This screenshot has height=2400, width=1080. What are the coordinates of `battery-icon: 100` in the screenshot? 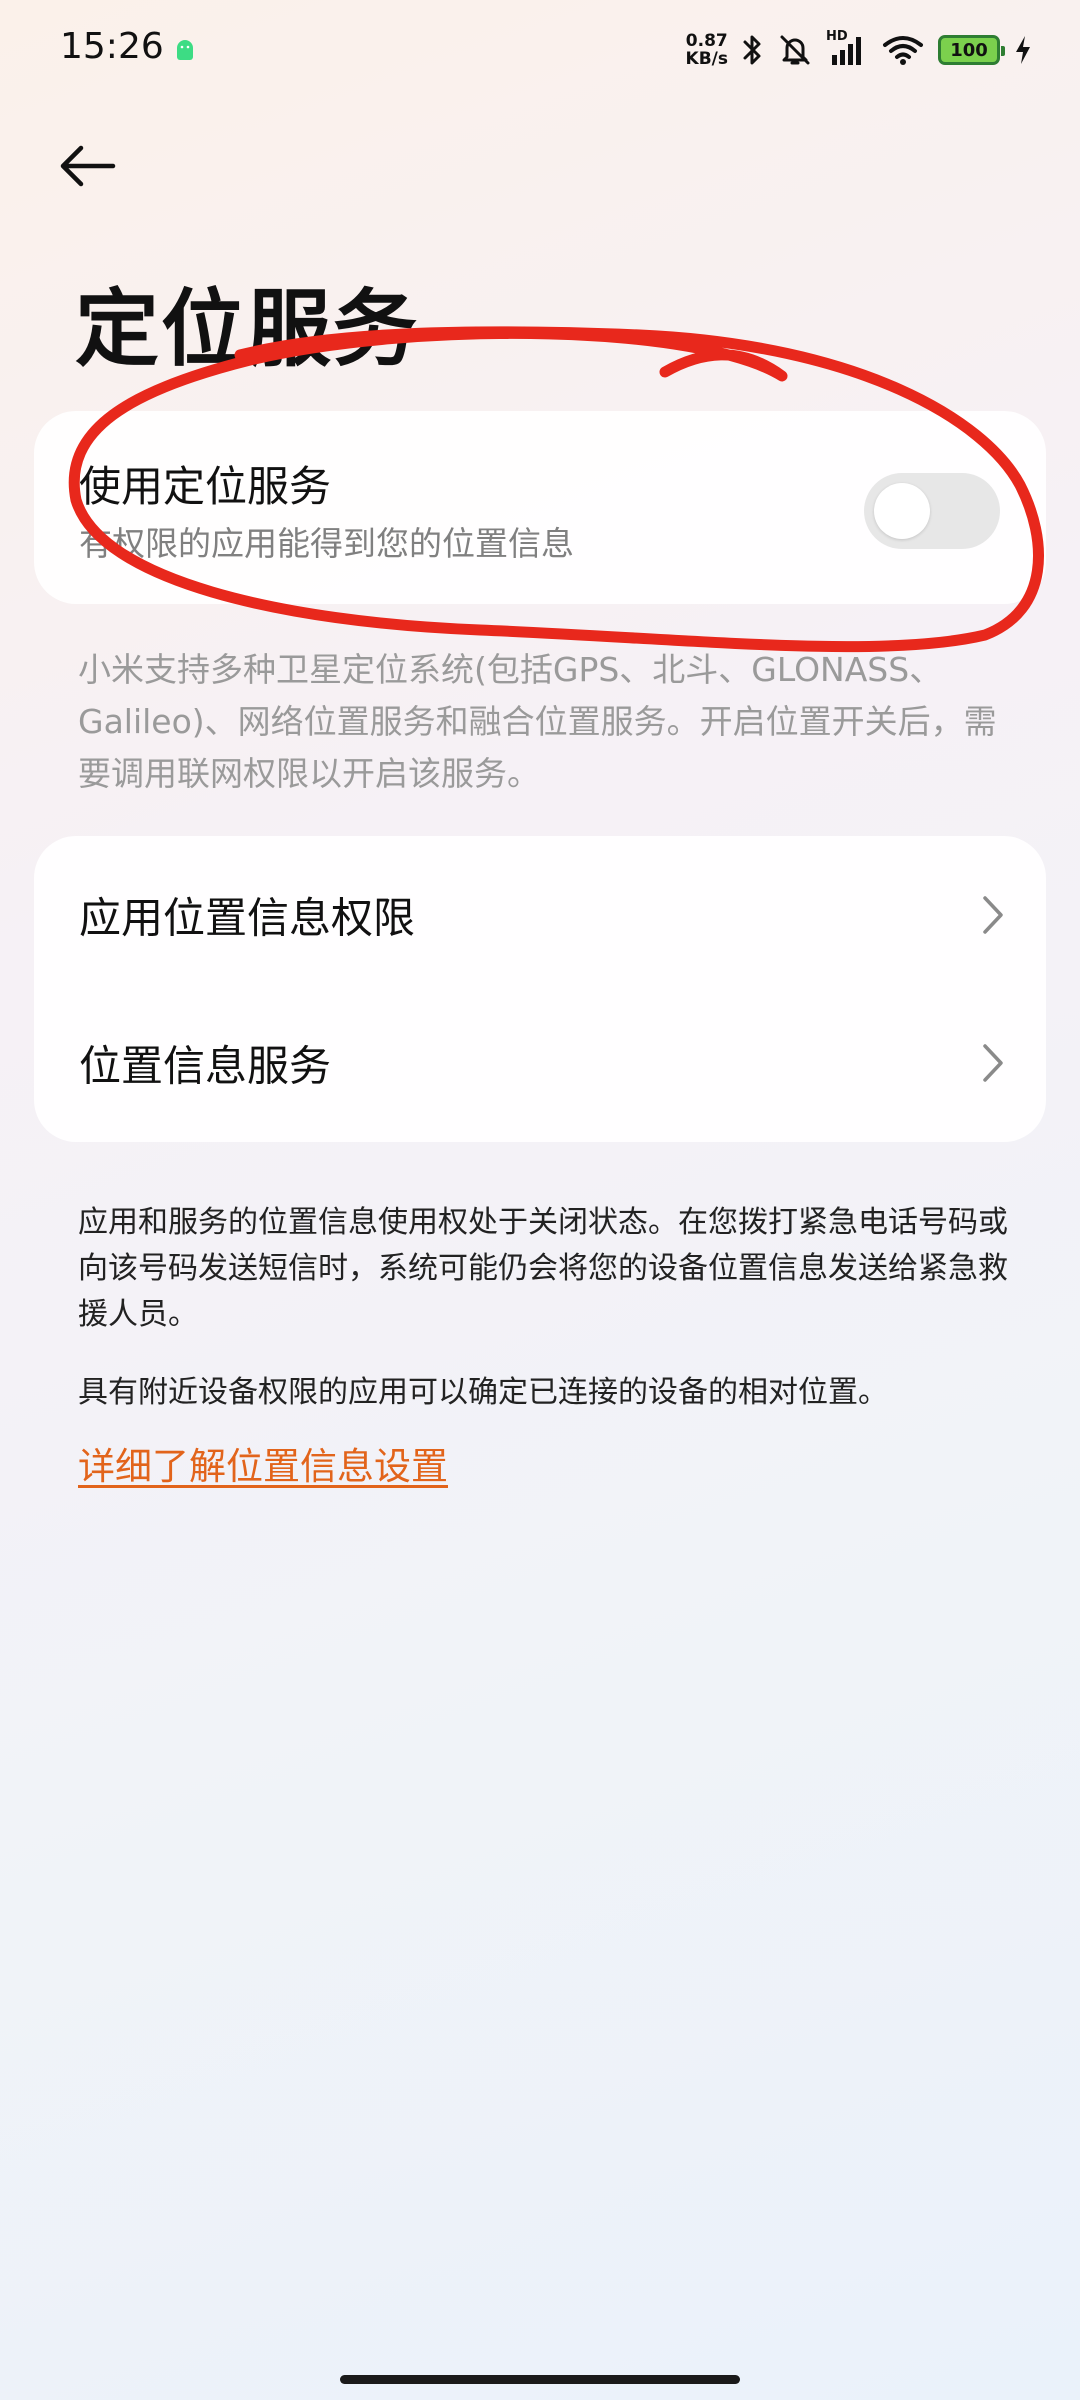 It's located at (971, 50).